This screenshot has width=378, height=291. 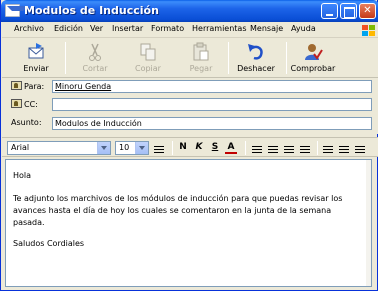 What do you see at coordinates (127, 28) in the screenshot?
I see `menu-insertar: Insertar` at bounding box center [127, 28].